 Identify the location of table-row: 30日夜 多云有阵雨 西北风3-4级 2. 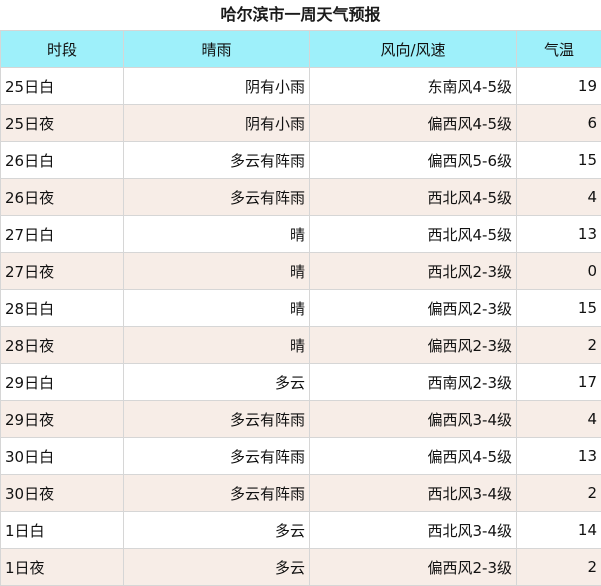
(301, 493).